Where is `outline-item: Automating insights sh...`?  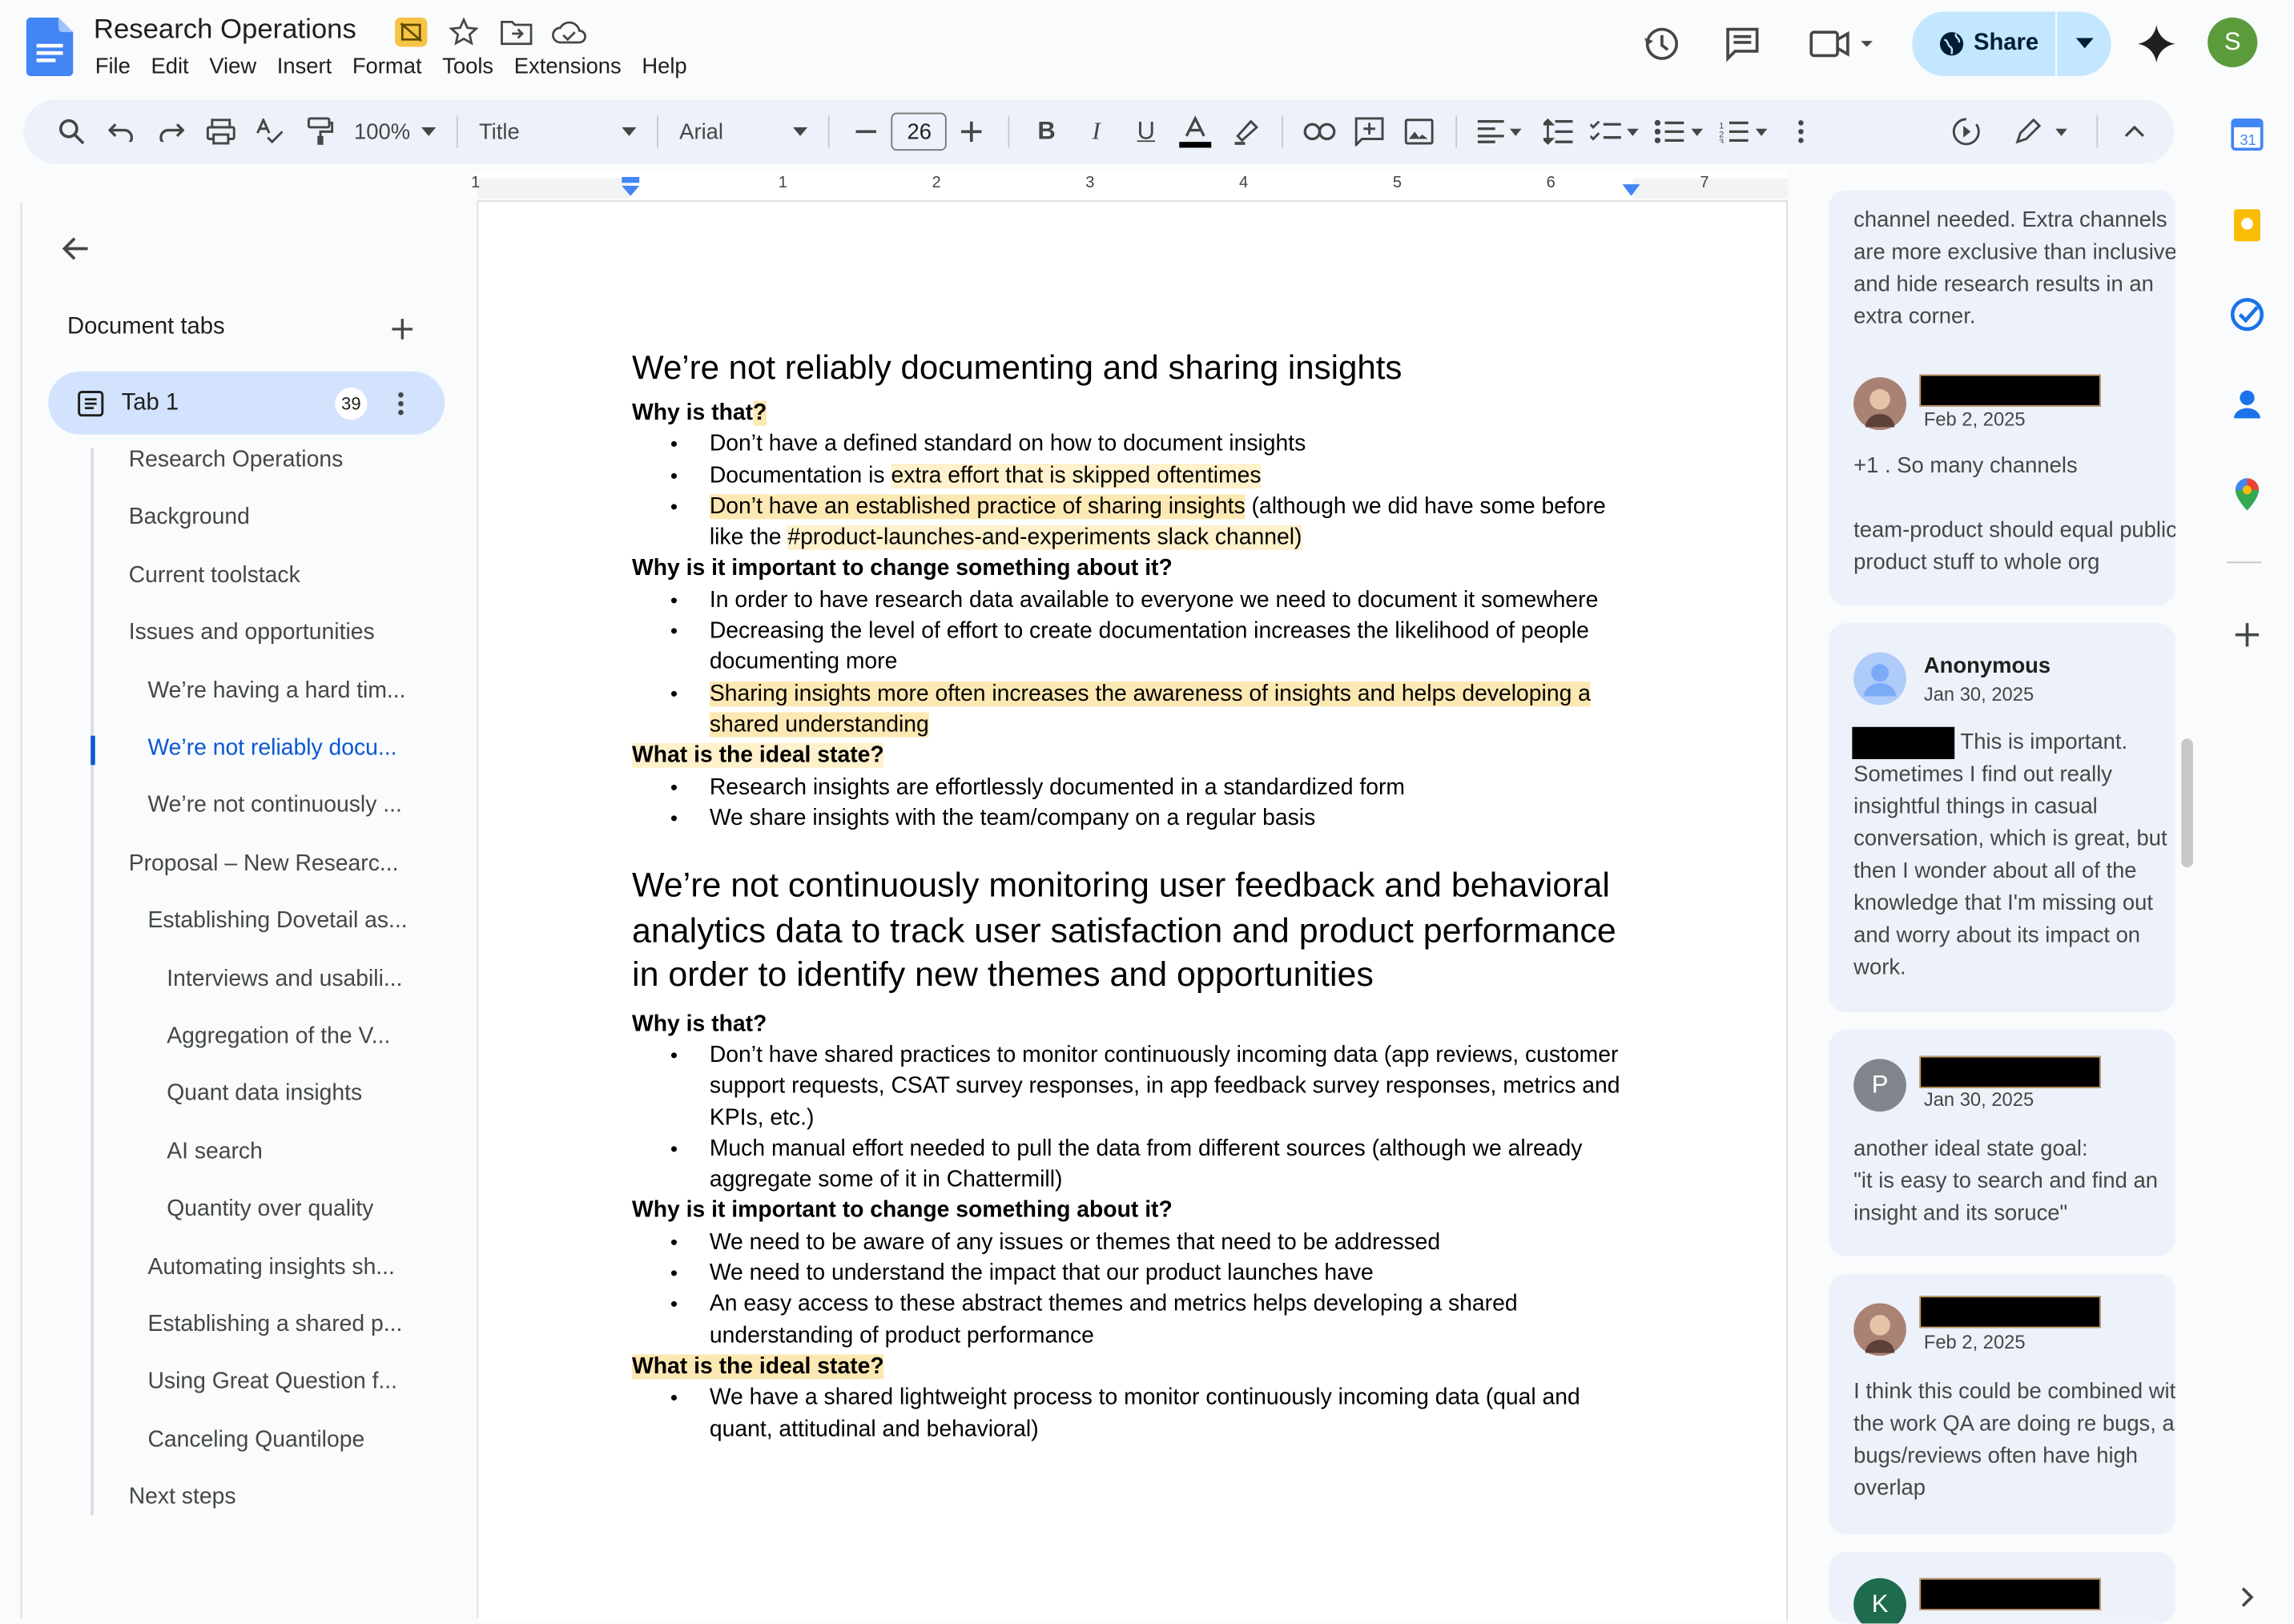 outline-item: Automating insights sh... is located at coordinates (270, 1267).